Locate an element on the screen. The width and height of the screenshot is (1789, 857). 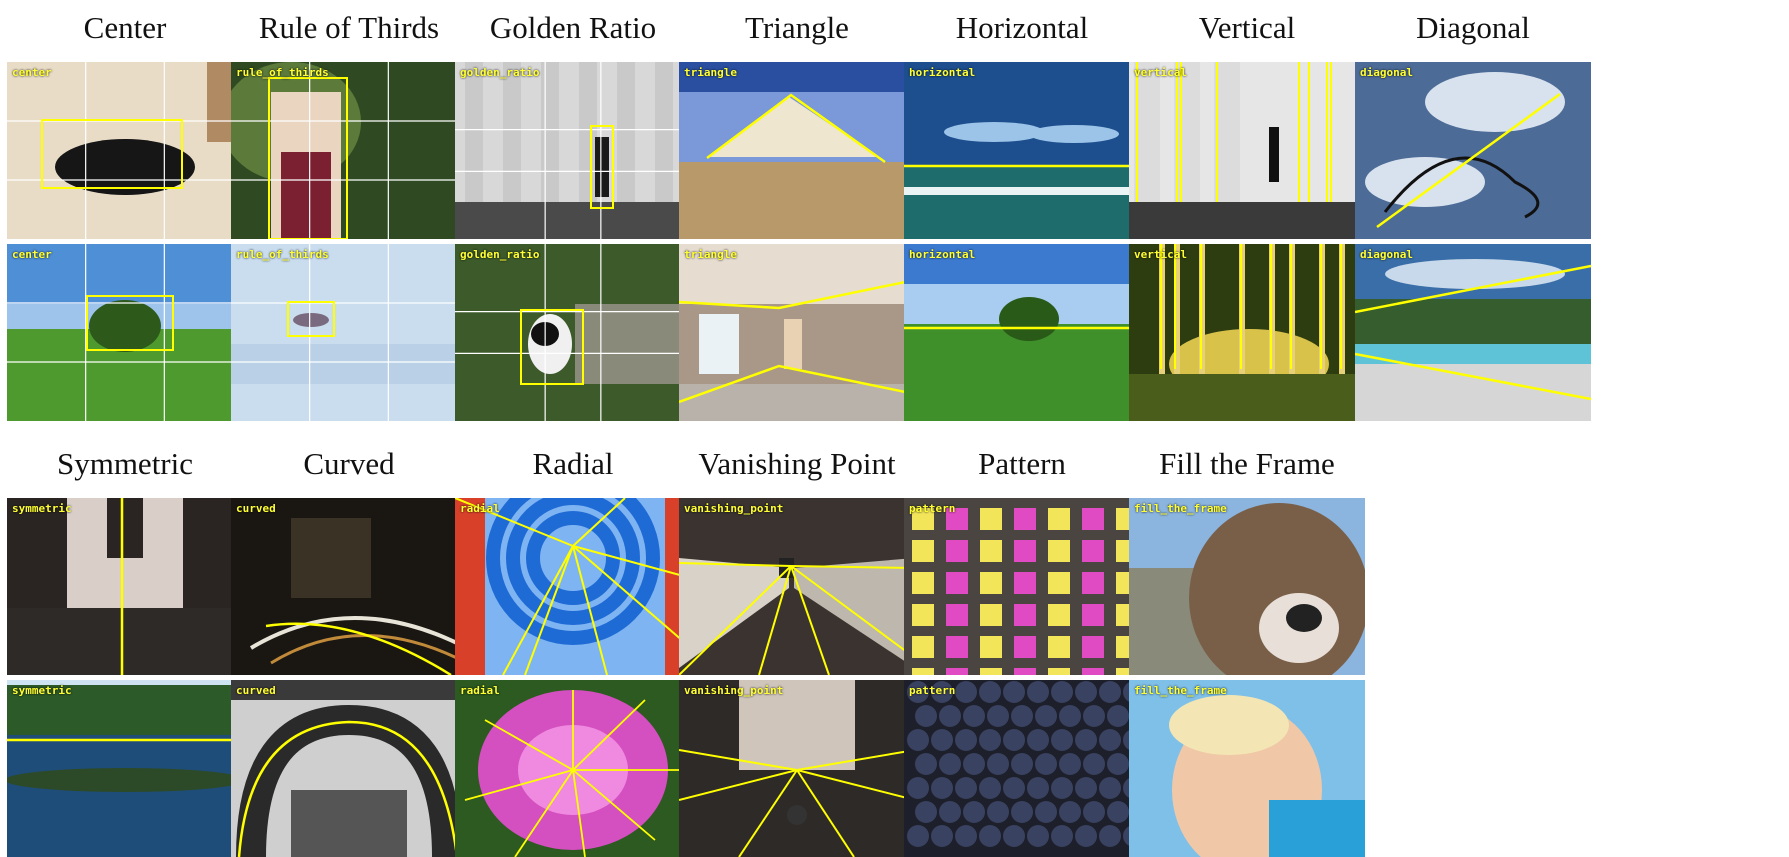
tree-on-horizon-photo is located at coordinates (1022, 332).